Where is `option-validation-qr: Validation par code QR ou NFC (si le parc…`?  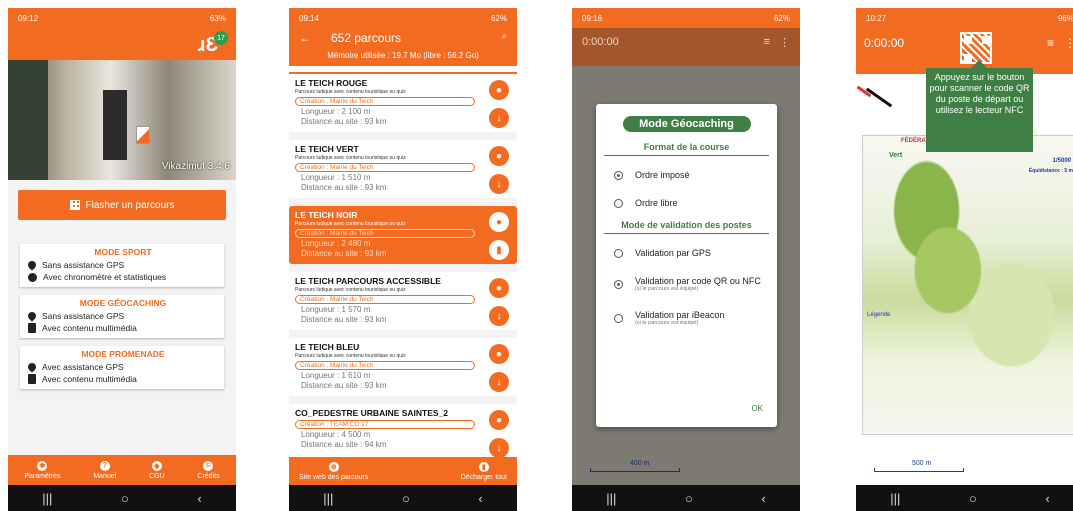
option-validation-qr: Validation par code QR ou NFC (si le parc… is located at coordinates (686, 283).